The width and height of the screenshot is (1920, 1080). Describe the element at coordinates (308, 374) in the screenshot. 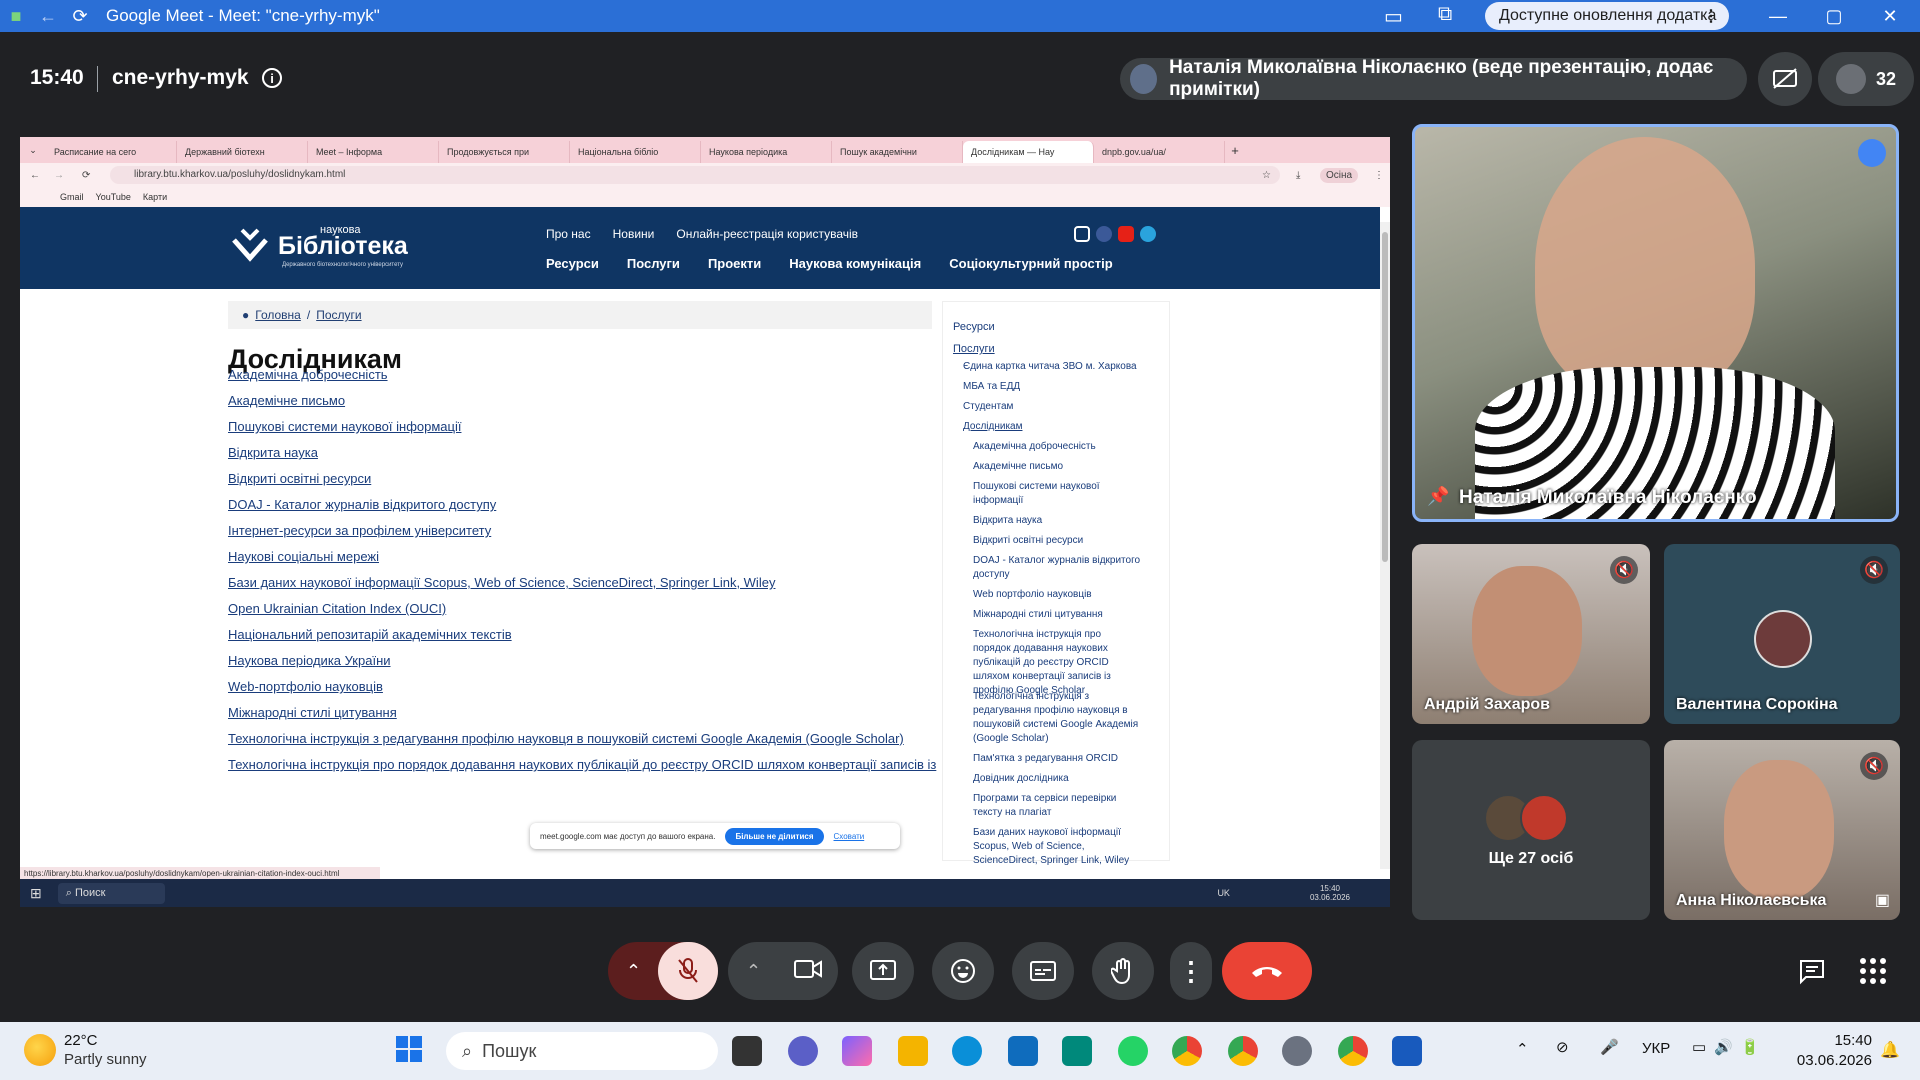

I see `researcher-link: Академічна доброчесність` at that location.